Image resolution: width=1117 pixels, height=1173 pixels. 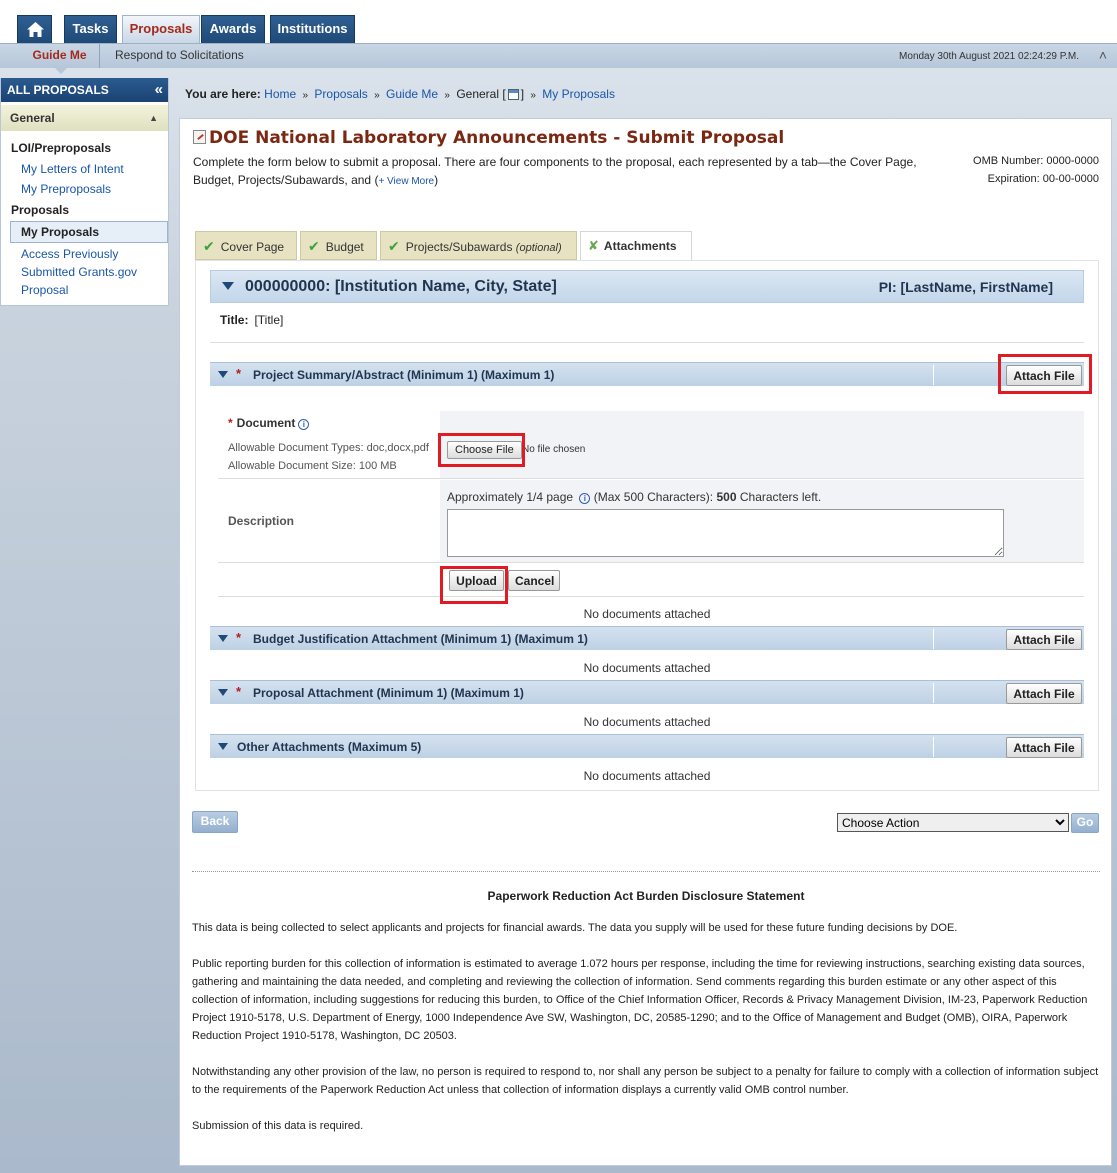 What do you see at coordinates (40, 210) in the screenshot?
I see `sidebar-group-proposals: Proposals` at bounding box center [40, 210].